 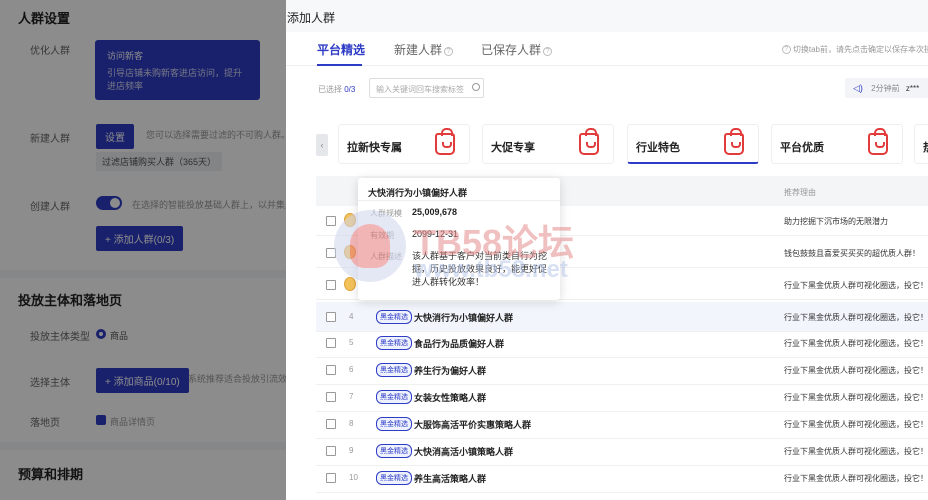 I want to click on size-label: 人群规模, so click(x=386, y=213).